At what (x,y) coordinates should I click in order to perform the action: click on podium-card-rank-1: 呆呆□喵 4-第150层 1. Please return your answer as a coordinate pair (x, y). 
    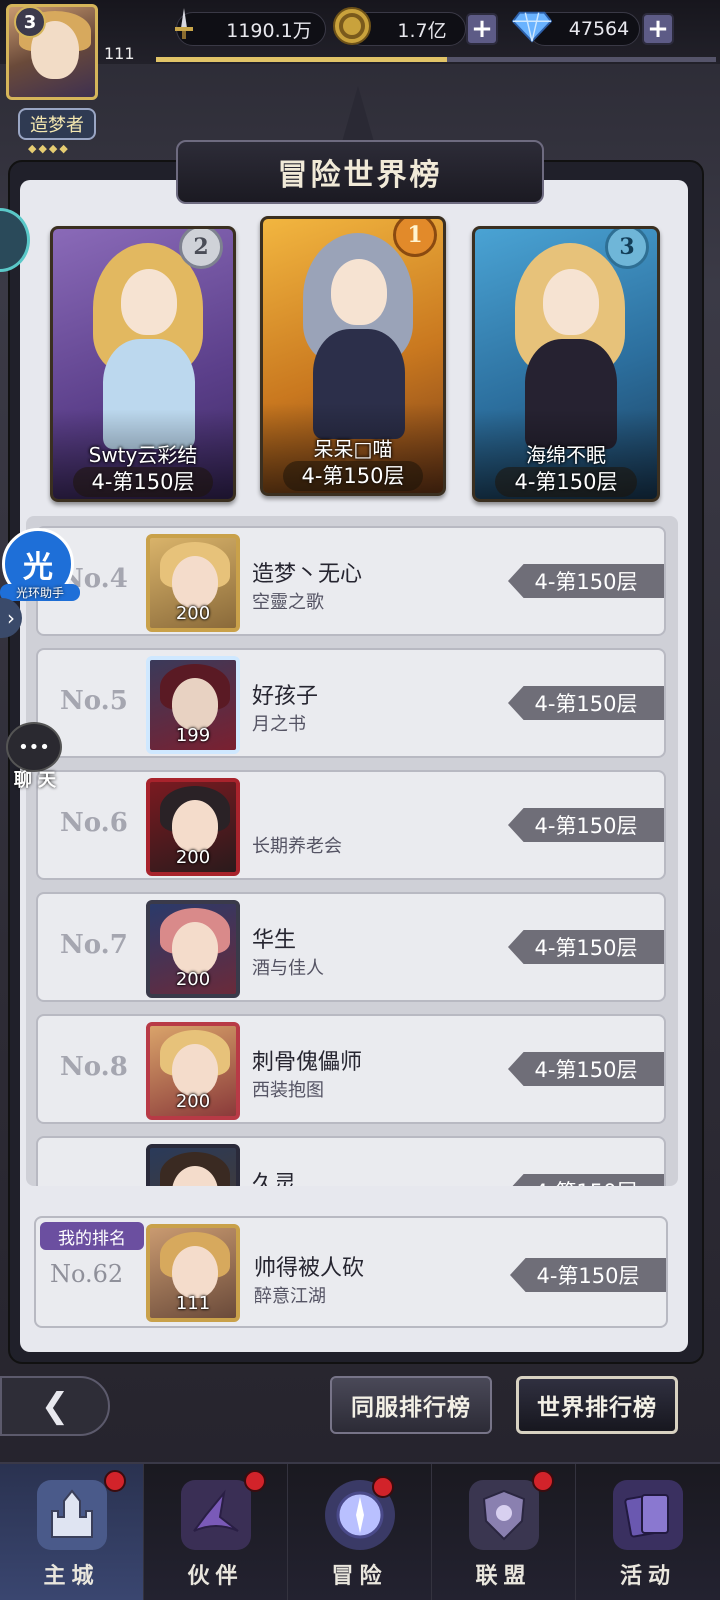
    Looking at the image, I should click on (353, 356).